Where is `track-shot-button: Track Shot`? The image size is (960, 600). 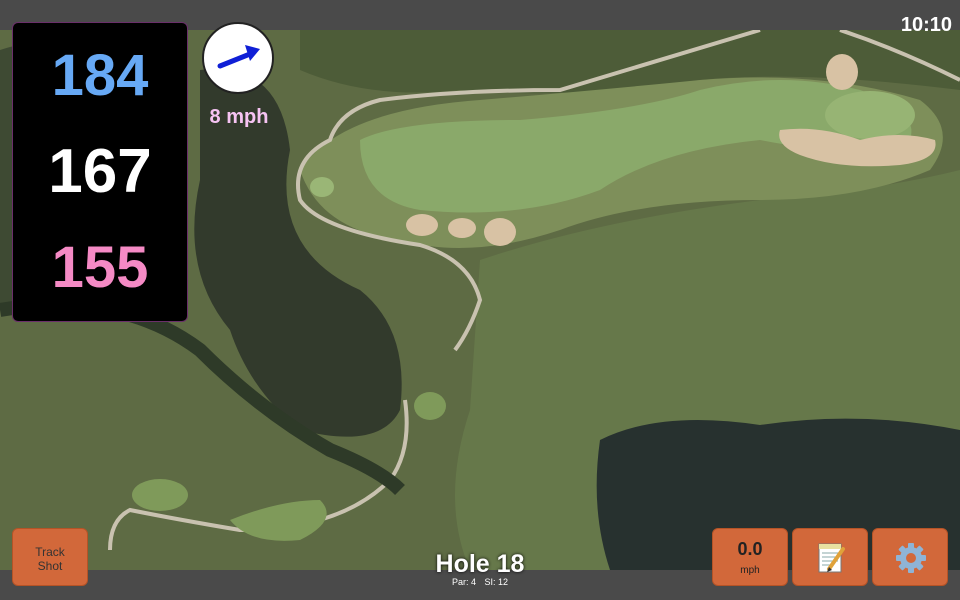 track-shot-button: Track Shot is located at coordinates (50, 557).